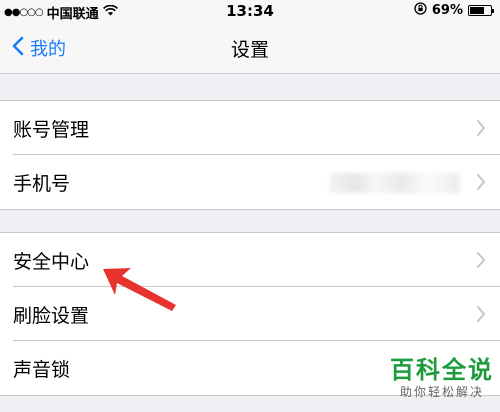 Image resolution: width=500 pixels, height=412 pixels. What do you see at coordinates (250, 260) in the screenshot?
I see `settings-row-security-center: 安全中心` at bounding box center [250, 260].